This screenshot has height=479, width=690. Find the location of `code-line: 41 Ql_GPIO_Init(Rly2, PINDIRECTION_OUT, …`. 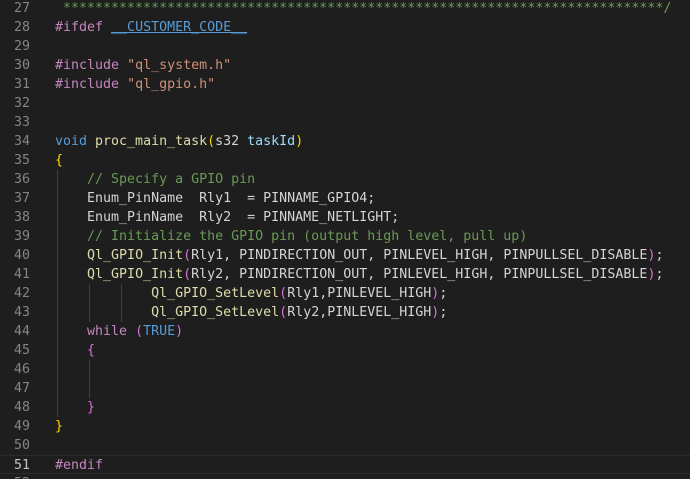

code-line: 41 Ql_GPIO_Init(Rly2, PINDIRECTION_OUT, … is located at coordinates (345, 274).